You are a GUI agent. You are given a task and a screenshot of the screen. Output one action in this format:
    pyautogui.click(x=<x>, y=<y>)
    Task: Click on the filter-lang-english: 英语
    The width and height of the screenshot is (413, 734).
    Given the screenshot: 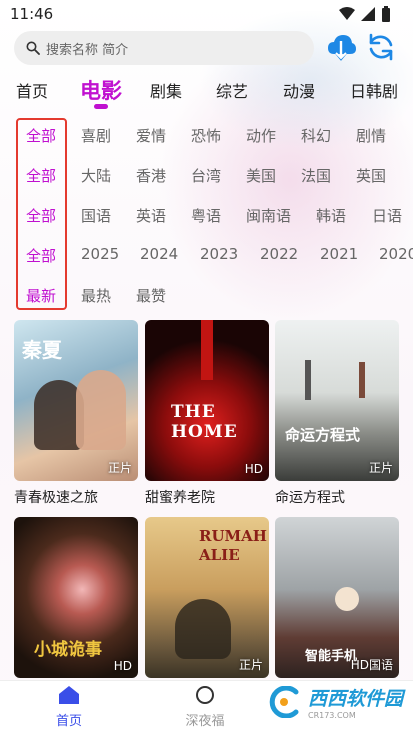 What is the action you would take?
    pyautogui.click(x=151, y=215)
    